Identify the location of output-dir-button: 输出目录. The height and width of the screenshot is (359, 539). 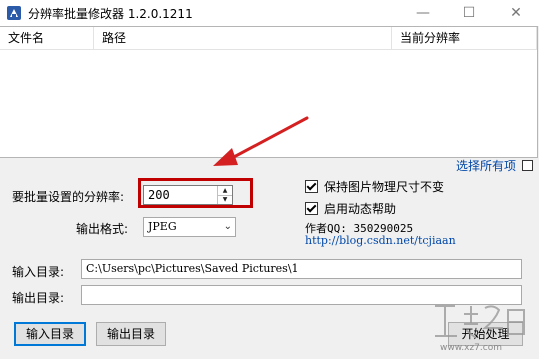
(131, 334).